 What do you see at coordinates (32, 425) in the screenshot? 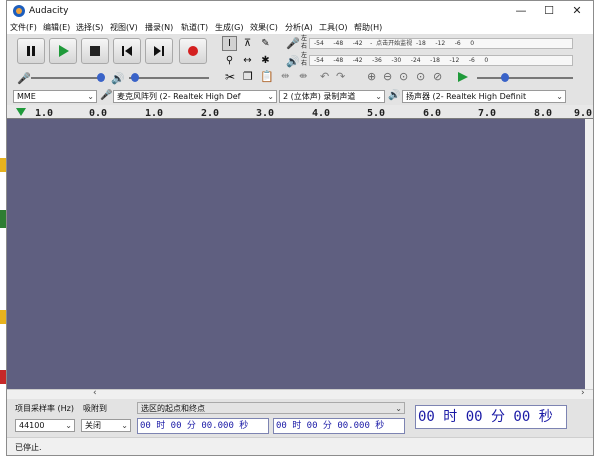
I see `project-rate-value: 44100` at bounding box center [32, 425].